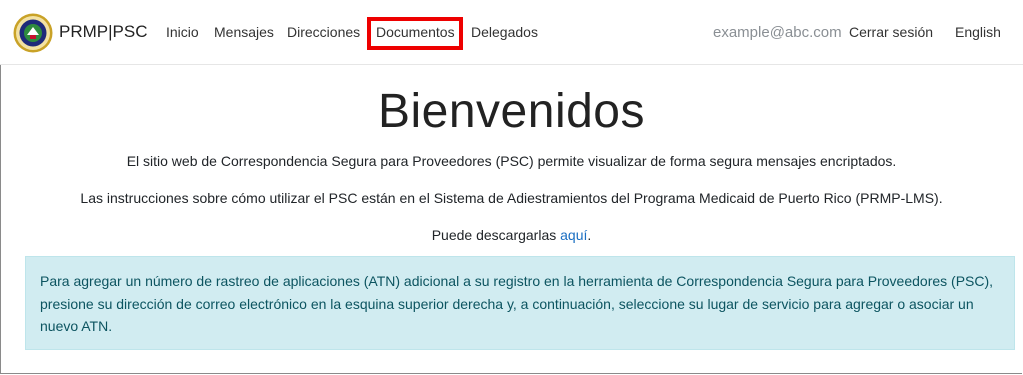 This screenshot has height=375, width=1023. Describe the element at coordinates (33, 33) in the screenshot. I see `puerto-rico-seal-icon` at that location.